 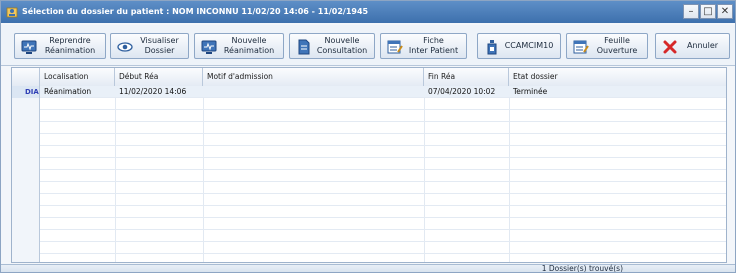 I want to click on col-localisation: Localisation, so click(x=77, y=77).